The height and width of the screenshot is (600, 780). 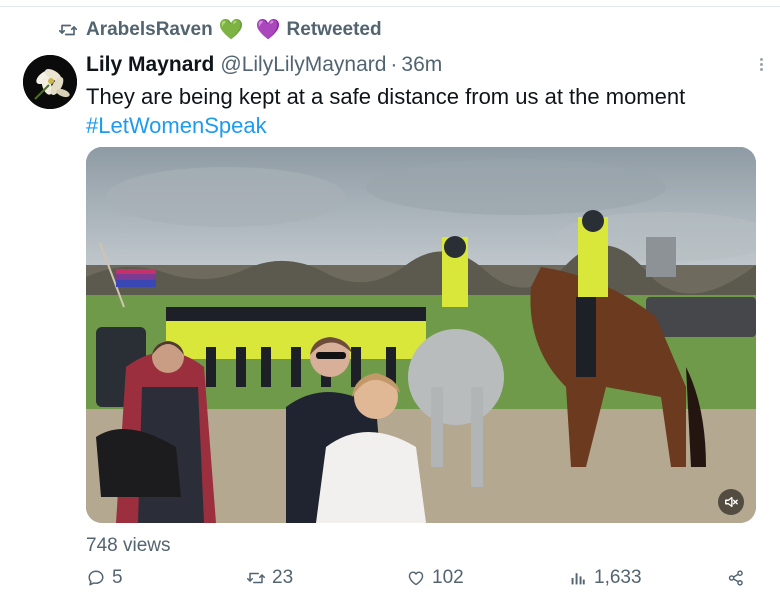 I want to click on reply-button: 5, so click(x=104, y=578).